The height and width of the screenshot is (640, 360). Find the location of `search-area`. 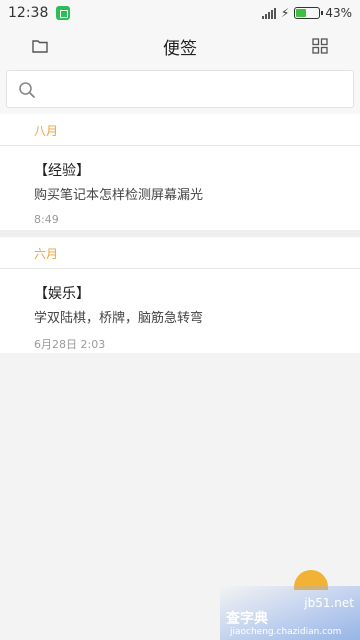

search-area is located at coordinates (180, 90).